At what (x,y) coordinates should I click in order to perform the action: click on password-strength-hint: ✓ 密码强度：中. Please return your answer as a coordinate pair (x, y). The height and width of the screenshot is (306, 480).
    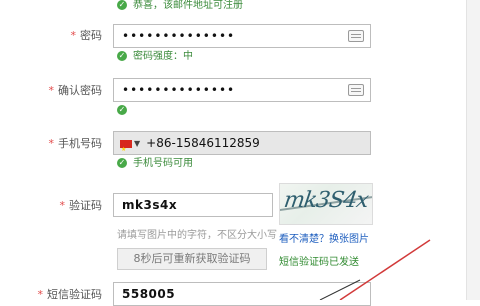
    Looking at the image, I should click on (155, 57).